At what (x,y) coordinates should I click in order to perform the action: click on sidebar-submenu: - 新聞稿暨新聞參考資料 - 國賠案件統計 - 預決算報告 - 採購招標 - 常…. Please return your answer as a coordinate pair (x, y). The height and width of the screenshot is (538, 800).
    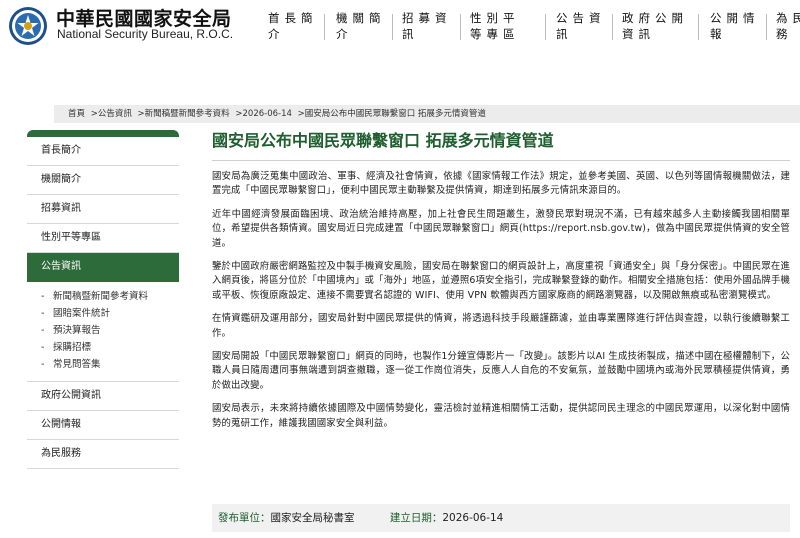
    Looking at the image, I should click on (103, 332).